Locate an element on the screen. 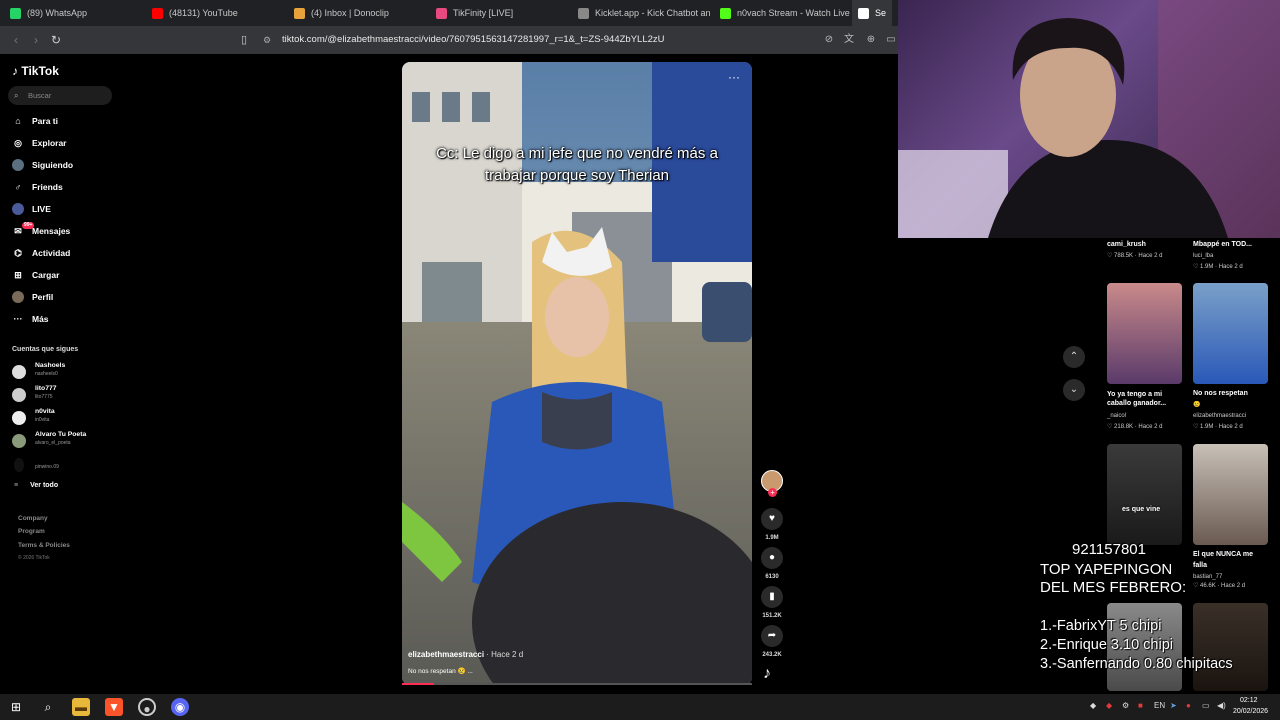 The height and width of the screenshot is (720, 1280). video-progress-fill is located at coordinates (418, 684).